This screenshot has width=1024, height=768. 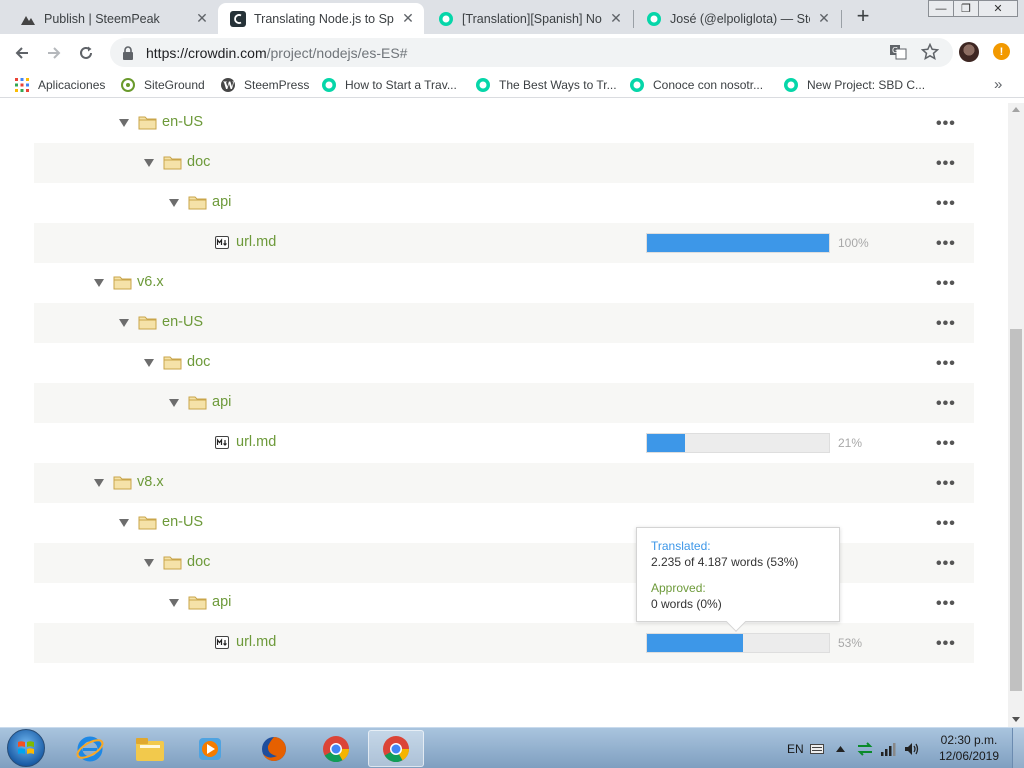 What do you see at coordinates (26, 748) in the screenshot?
I see `start-button` at bounding box center [26, 748].